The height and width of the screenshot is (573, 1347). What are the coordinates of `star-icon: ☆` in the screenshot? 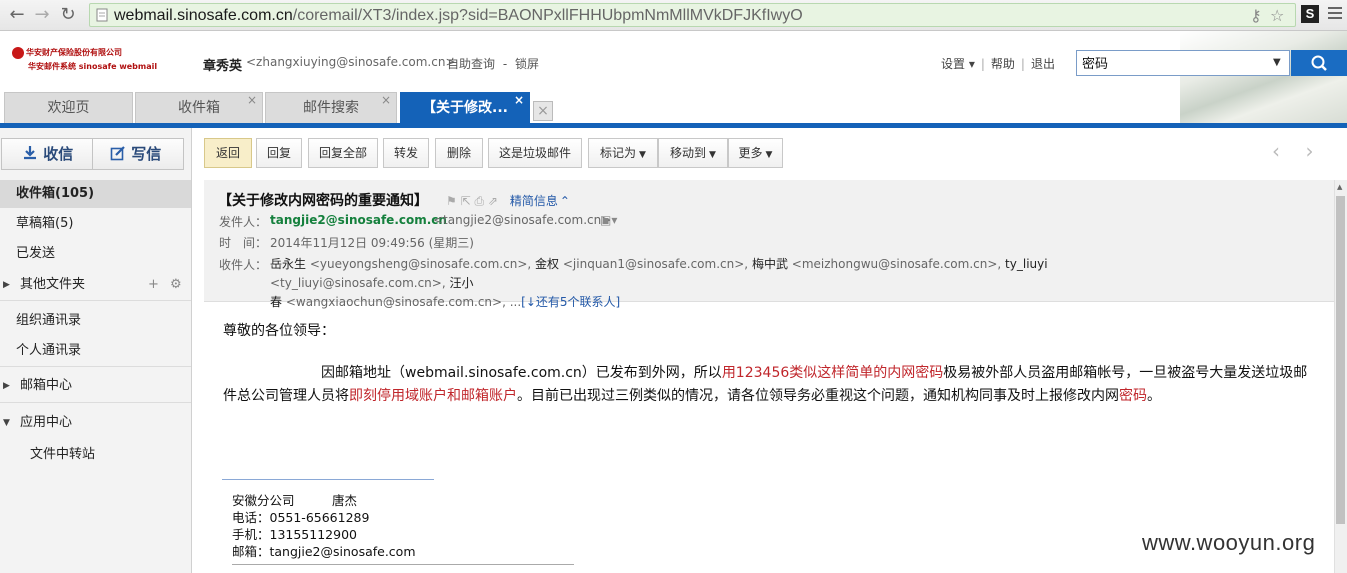 It's located at (1277, 15).